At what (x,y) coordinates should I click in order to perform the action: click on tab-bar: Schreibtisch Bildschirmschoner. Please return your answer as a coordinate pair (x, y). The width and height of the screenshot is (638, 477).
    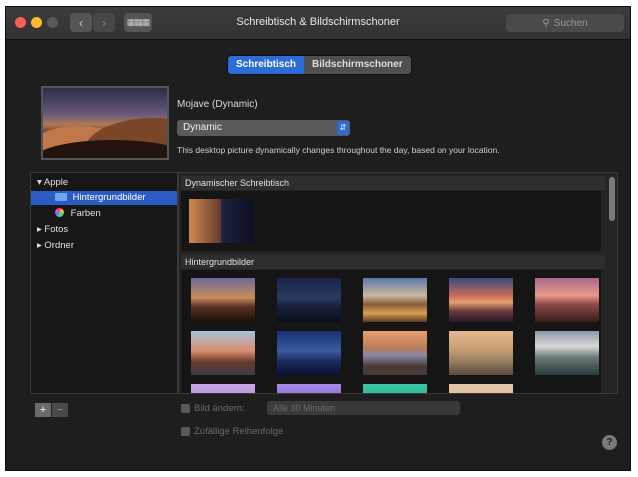
    Looking at the image, I should click on (319, 65).